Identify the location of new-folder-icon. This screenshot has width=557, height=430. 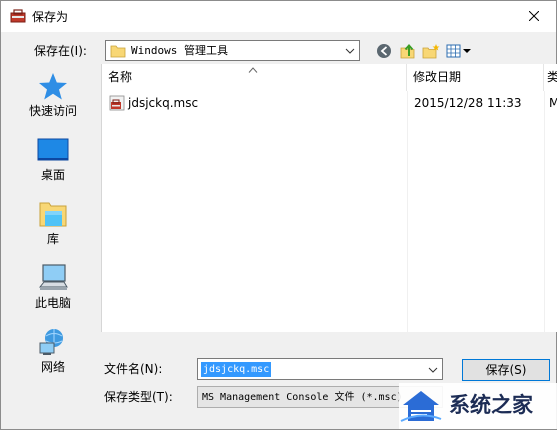
(431, 51).